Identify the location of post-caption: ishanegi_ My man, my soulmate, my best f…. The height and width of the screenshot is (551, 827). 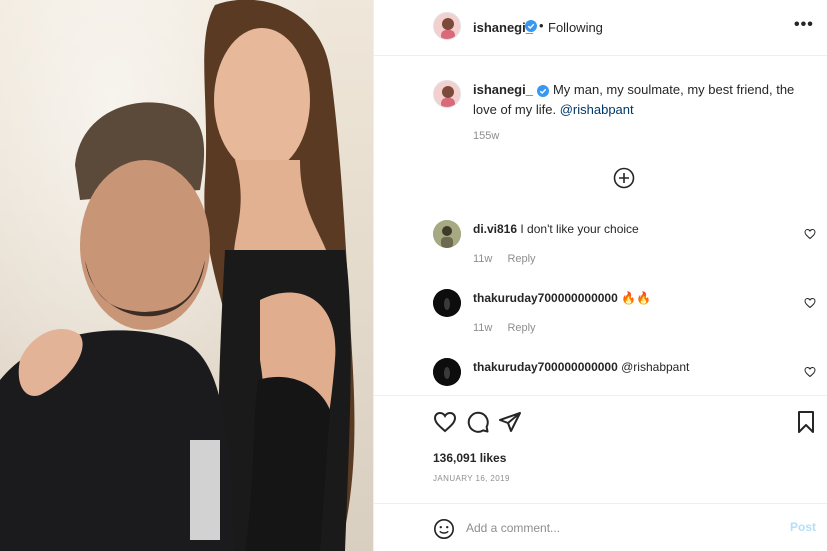
(643, 100).